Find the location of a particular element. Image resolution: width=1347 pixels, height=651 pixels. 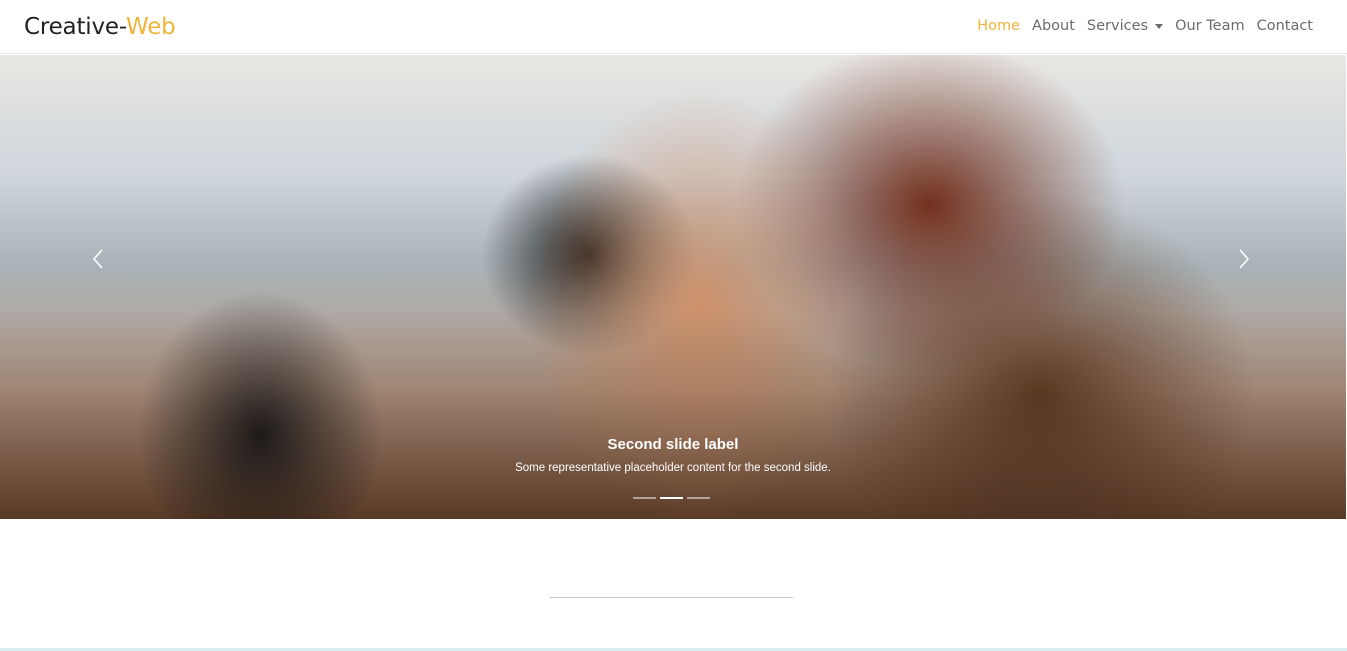

carousel-next-button is located at coordinates (1244, 259).